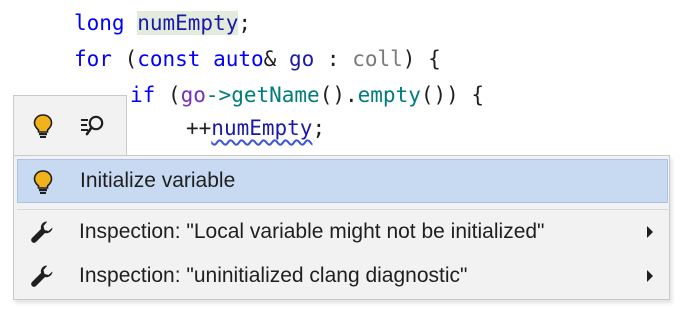  I want to click on menu-item-initialize-variable: Initialize variable, so click(342, 181).